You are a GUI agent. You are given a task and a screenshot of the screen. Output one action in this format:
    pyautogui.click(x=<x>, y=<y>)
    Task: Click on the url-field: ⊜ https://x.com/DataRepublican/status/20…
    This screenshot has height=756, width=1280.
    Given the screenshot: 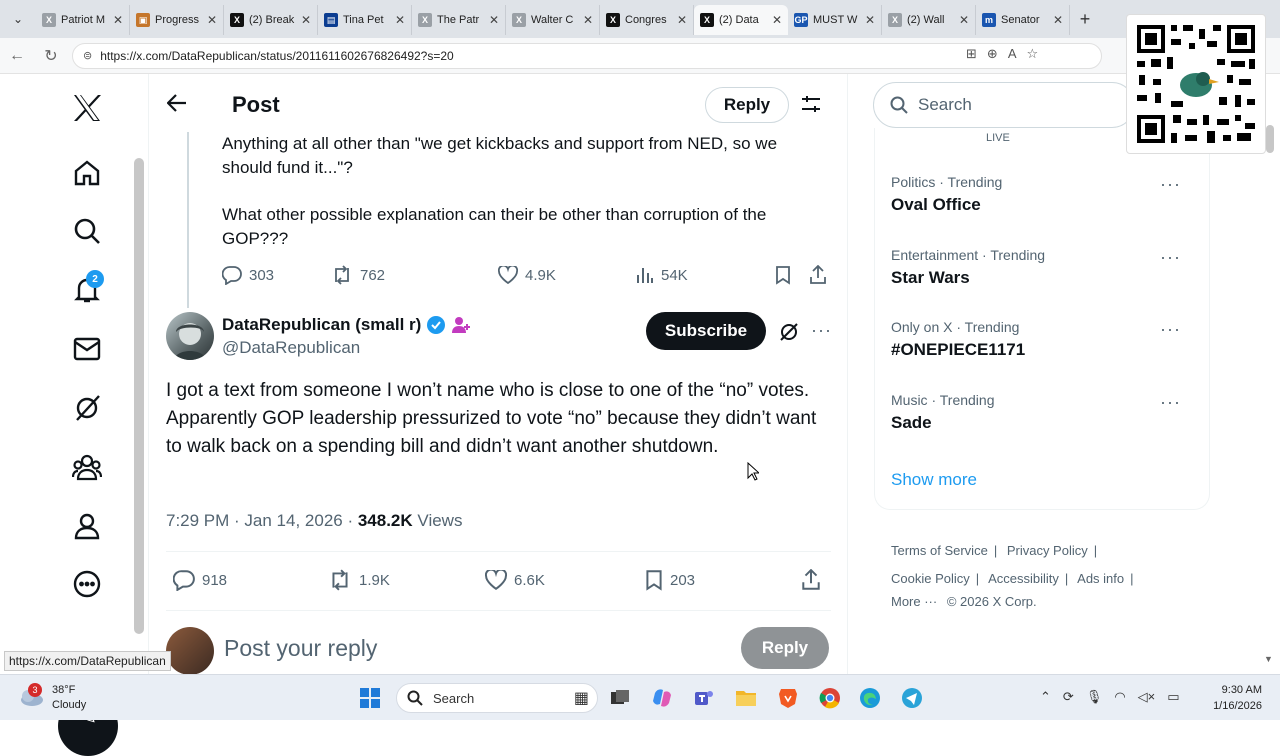 What is the action you would take?
    pyautogui.click(x=587, y=55)
    